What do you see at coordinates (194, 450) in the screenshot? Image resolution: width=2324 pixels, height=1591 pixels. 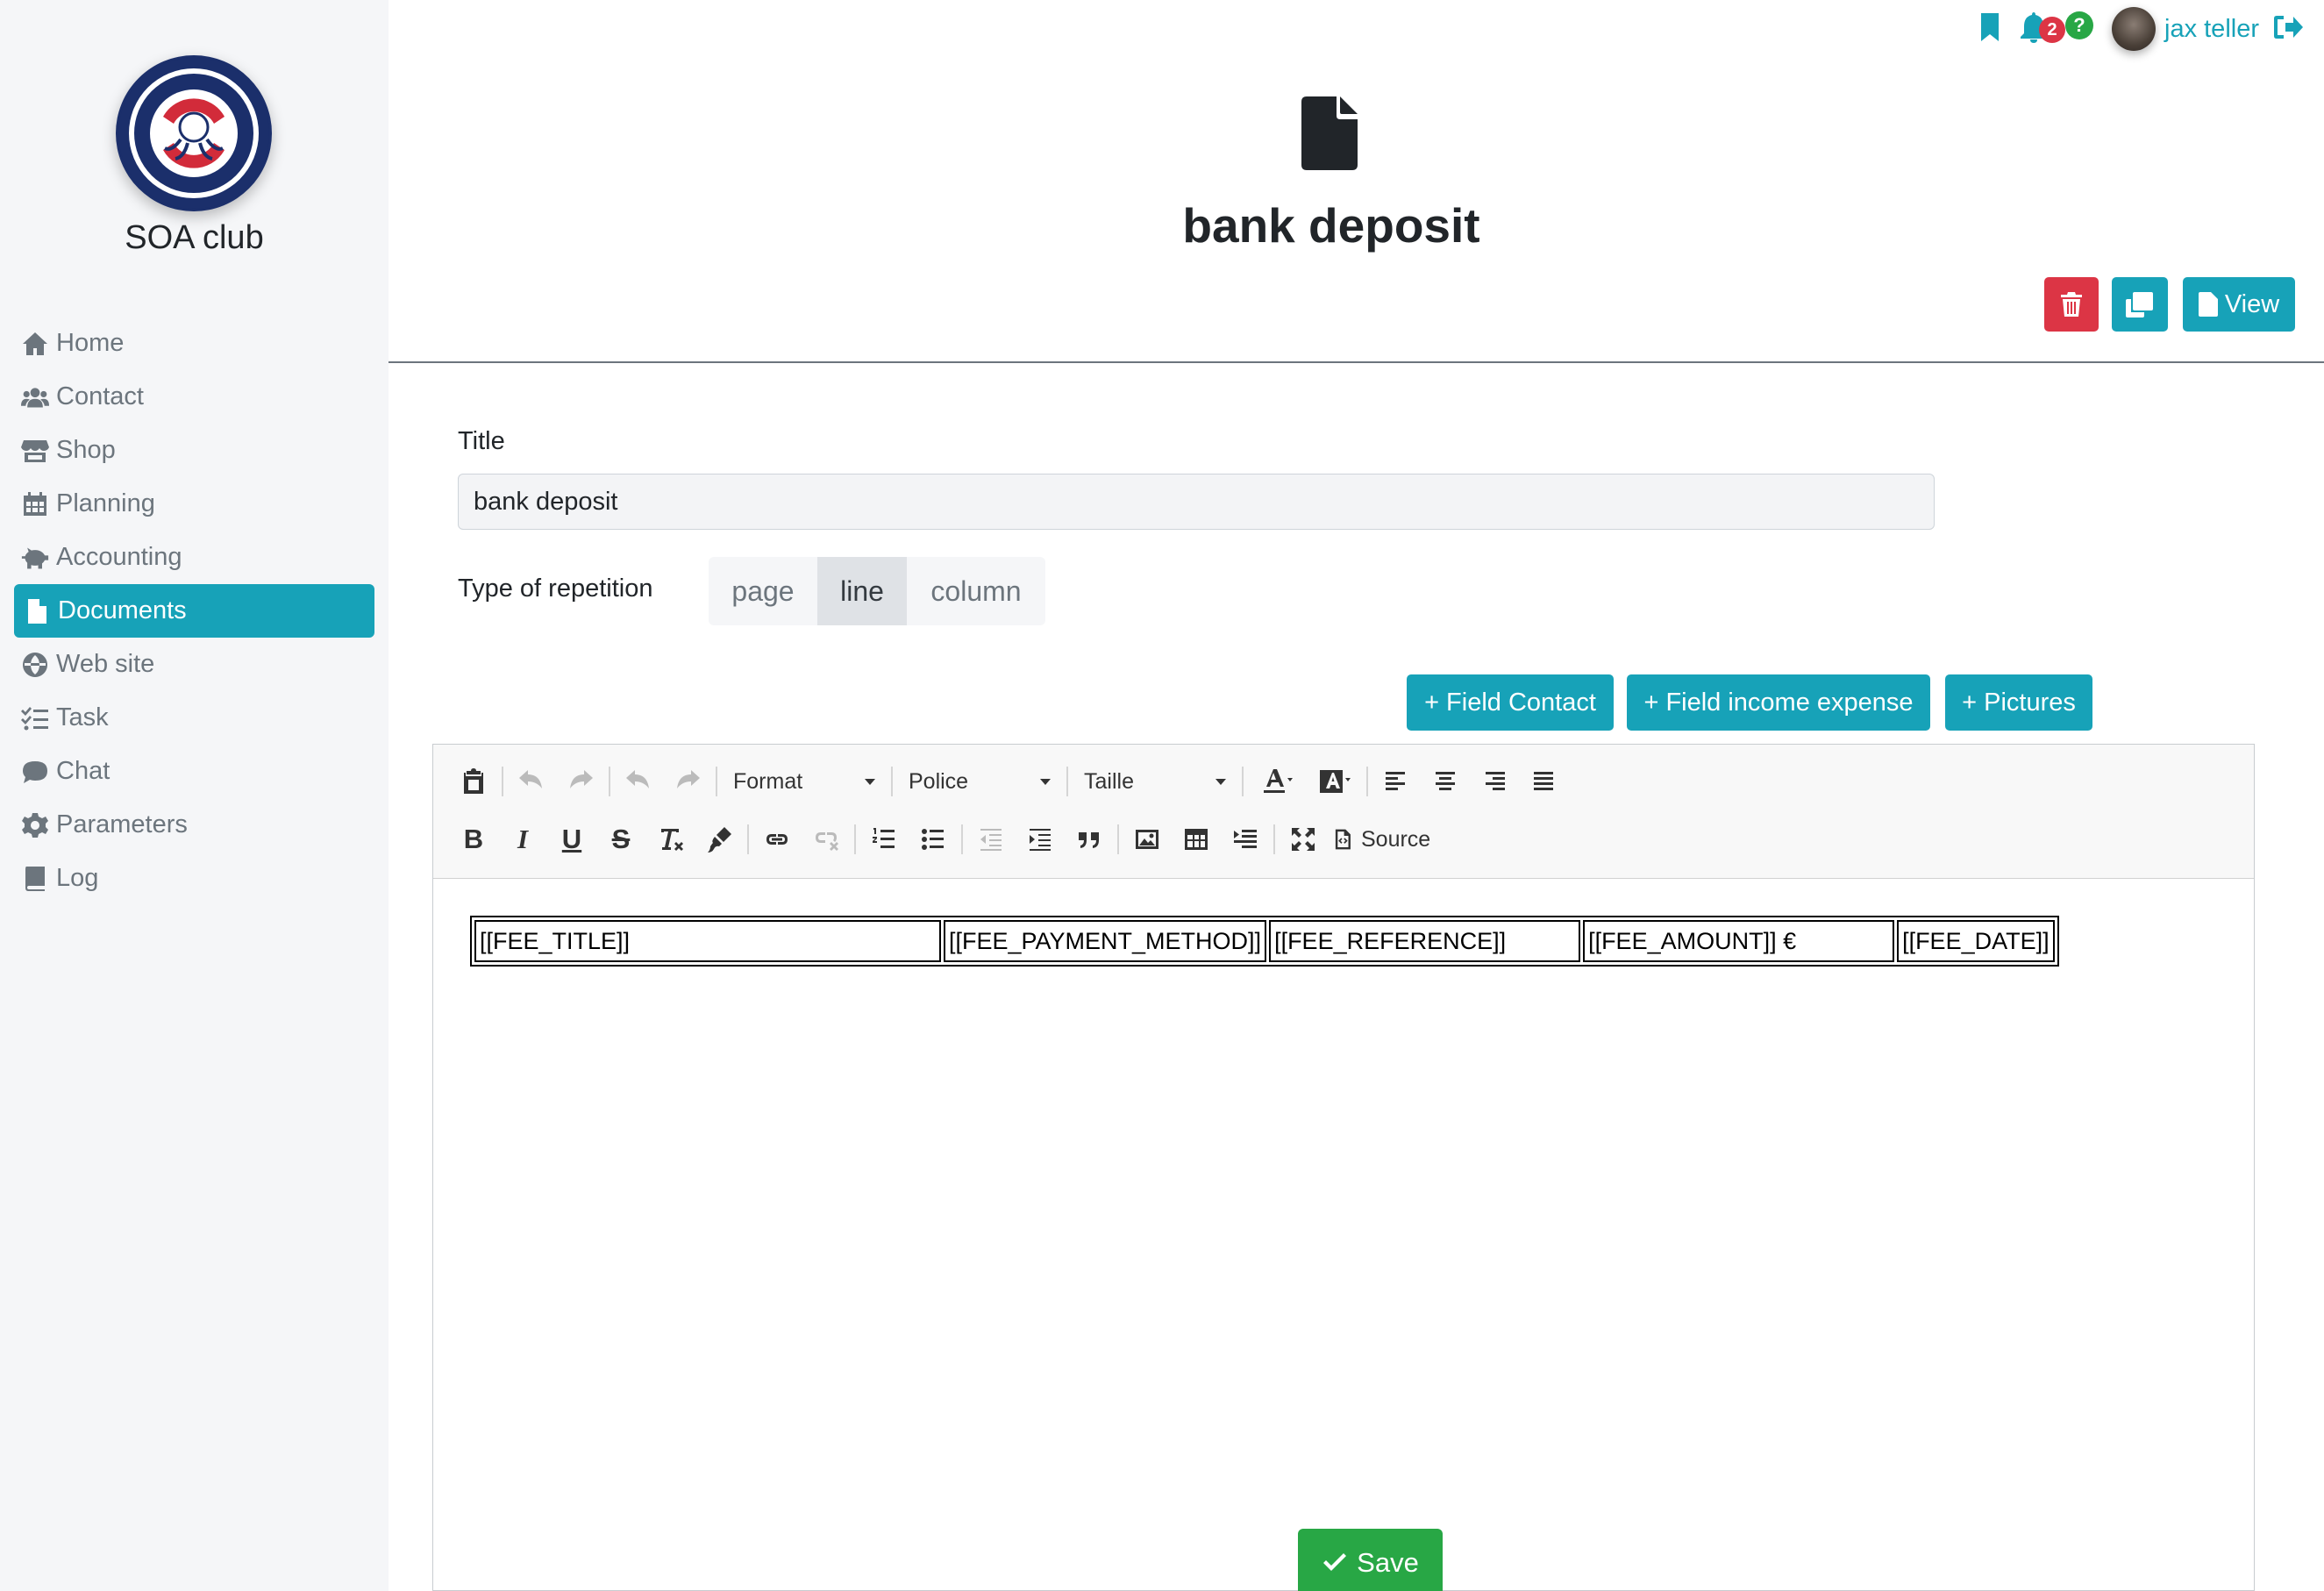 I see `sidebar-item-shop: Shop` at bounding box center [194, 450].